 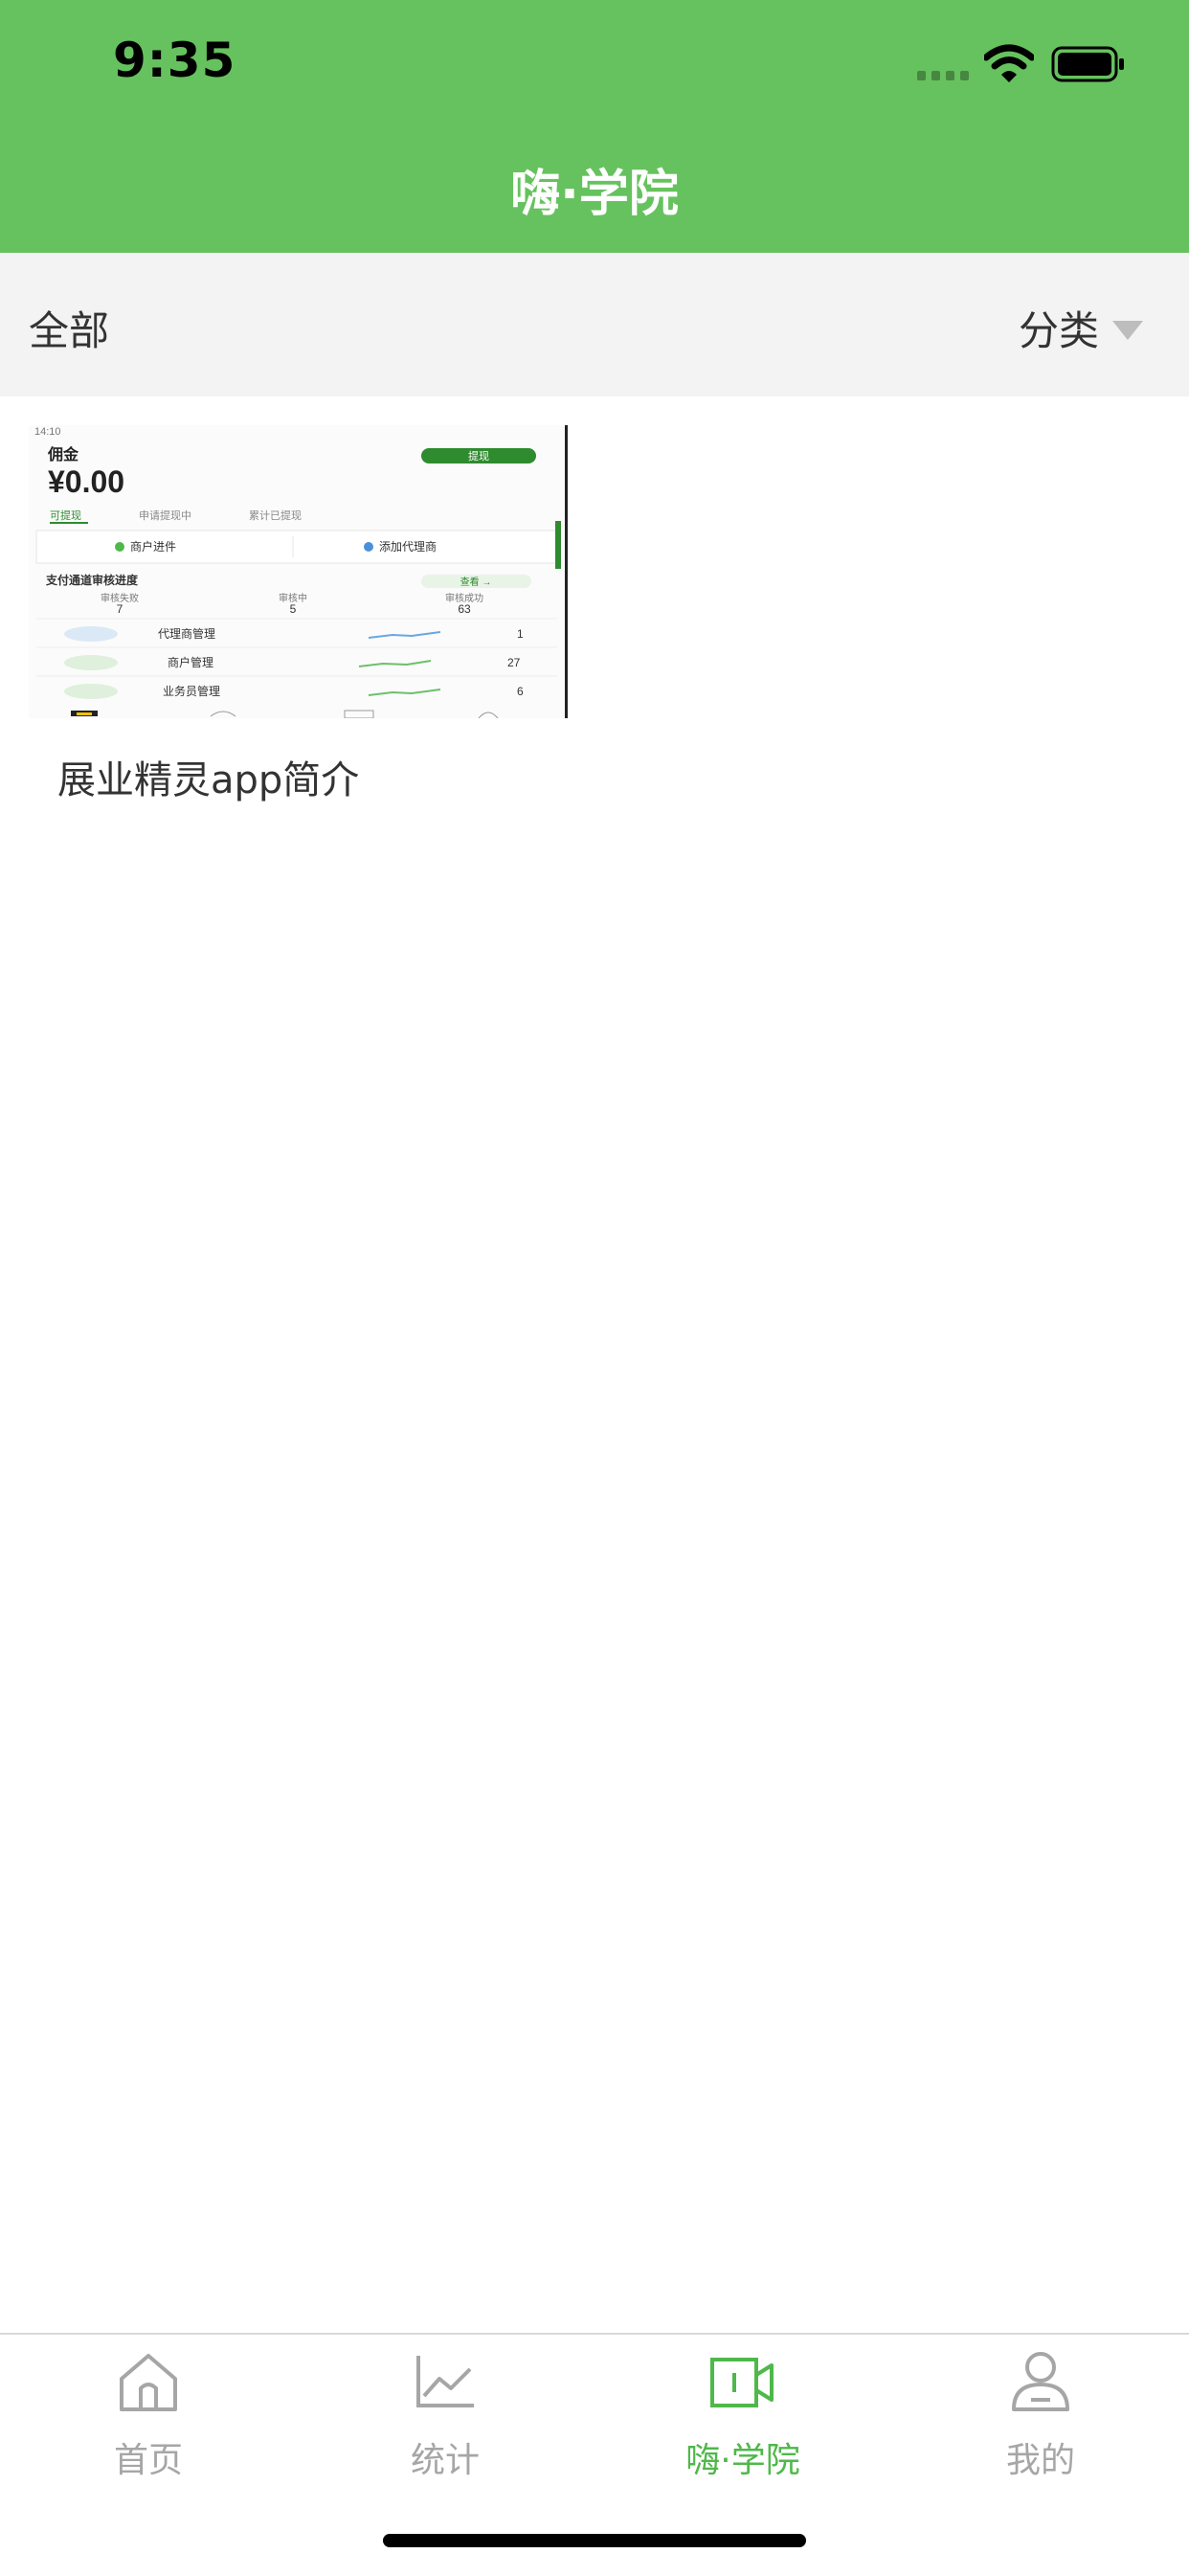 What do you see at coordinates (153, 546) in the screenshot?
I see `thumb-action-0: 商户进件` at bounding box center [153, 546].